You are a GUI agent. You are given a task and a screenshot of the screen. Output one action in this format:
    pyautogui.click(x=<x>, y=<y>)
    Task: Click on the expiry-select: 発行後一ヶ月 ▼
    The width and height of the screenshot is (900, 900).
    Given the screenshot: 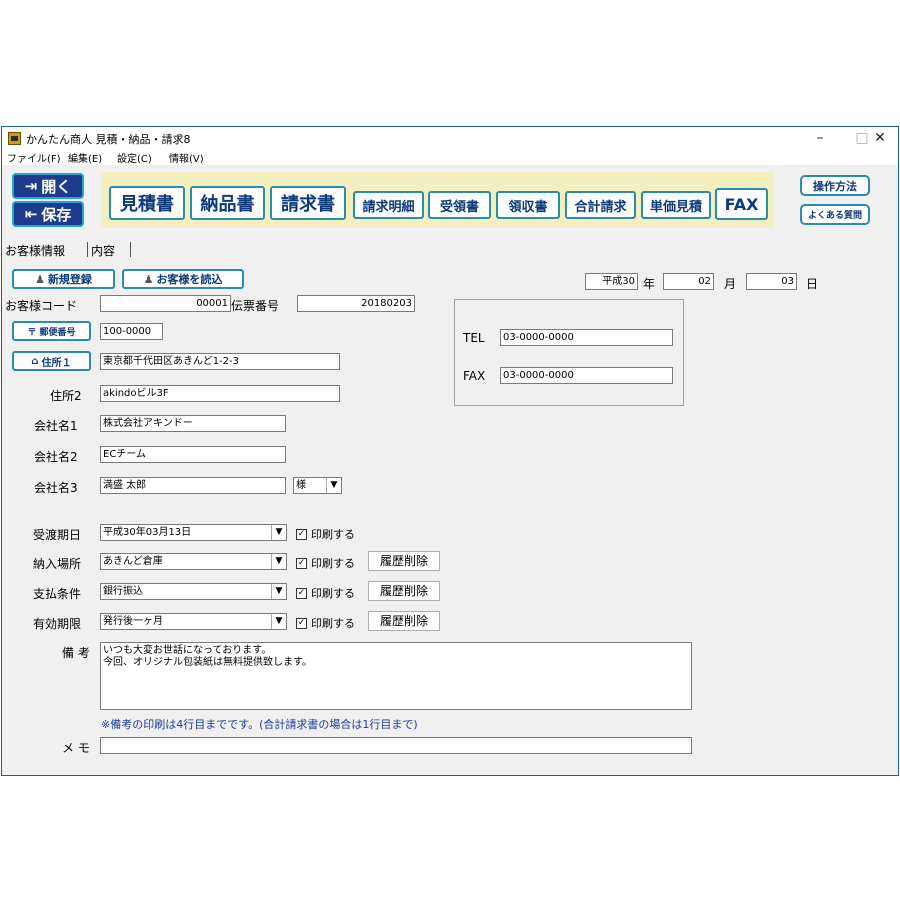 What is the action you would take?
    pyautogui.click(x=193, y=621)
    